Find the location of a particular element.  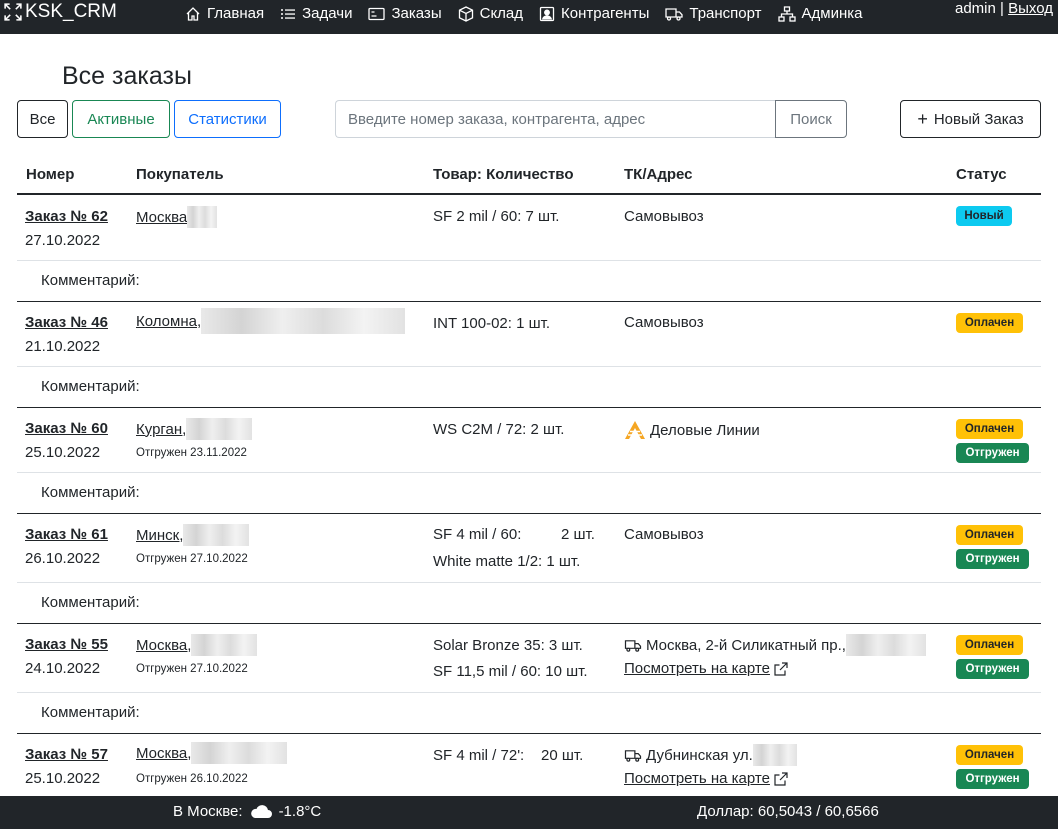

buyer-cell: Минск, is located at coordinates (193, 535).